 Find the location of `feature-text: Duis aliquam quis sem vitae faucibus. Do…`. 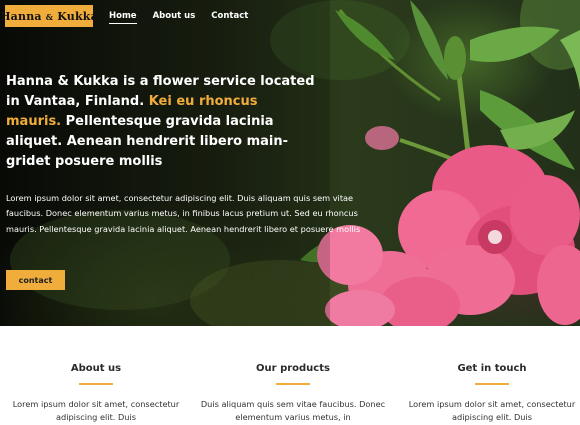

feature-text: Duis aliquam quis sem vitae faucibus. Do… is located at coordinates (293, 410).